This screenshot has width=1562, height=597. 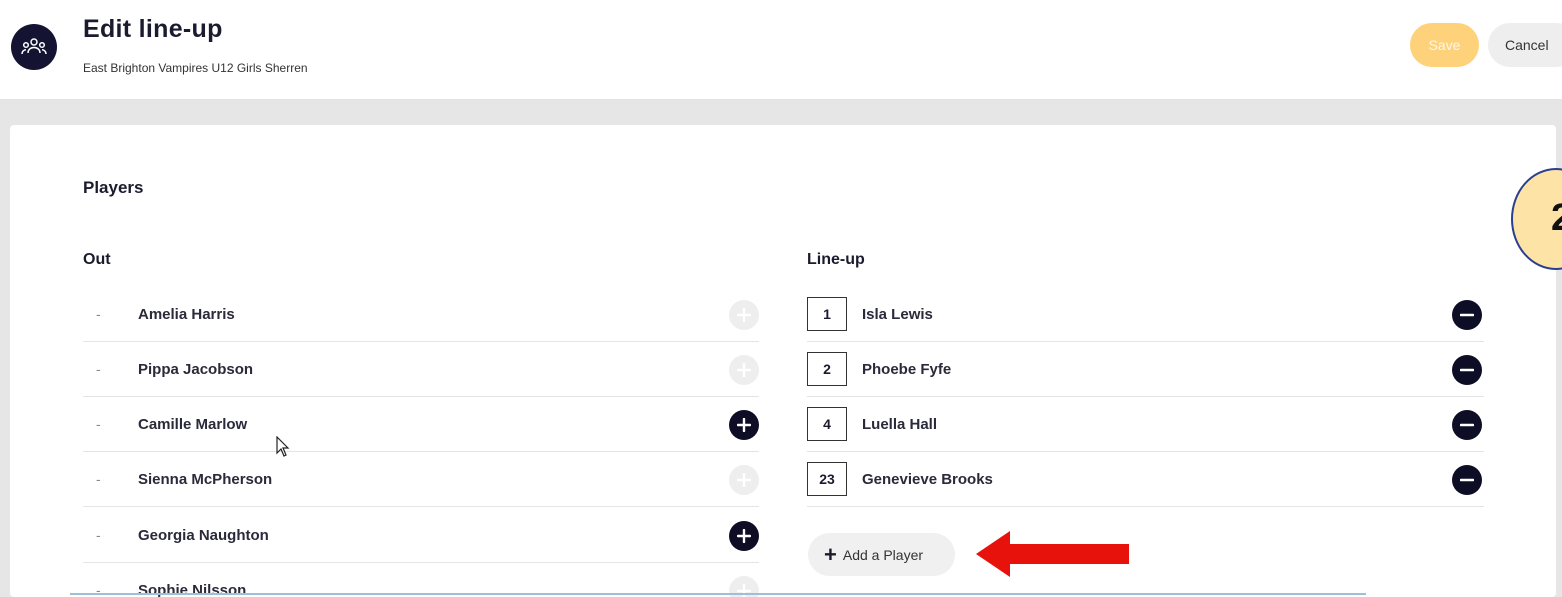 What do you see at coordinates (421, 369) in the screenshot?
I see `list-item: - Pippa Jacobson` at bounding box center [421, 369].